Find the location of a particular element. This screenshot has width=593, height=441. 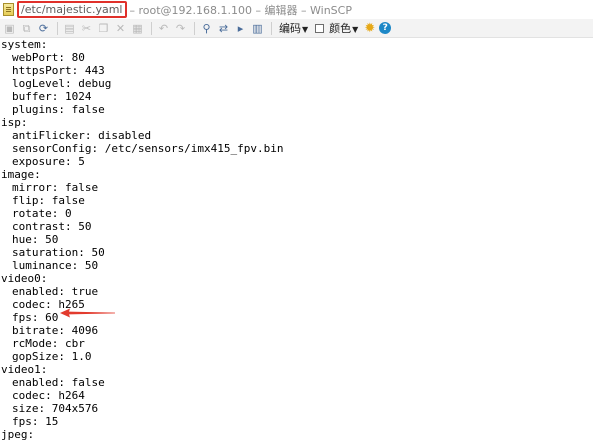

undo-icon: ↶ is located at coordinates (163, 28).